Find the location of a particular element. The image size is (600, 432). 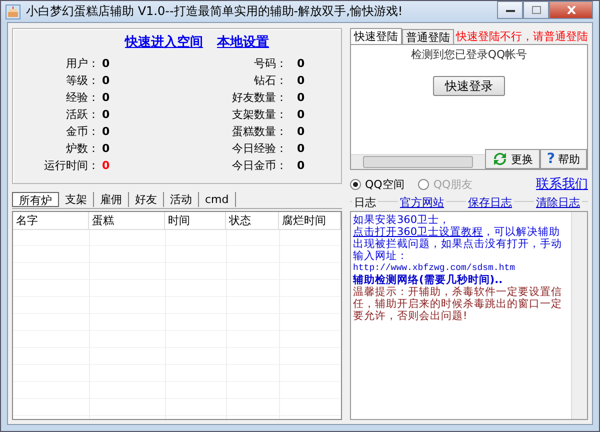

window-title: 小白梦幻蛋糕店辅助 V1.0--打造最简单实用的辅助-解放双手,愉快游戏! is located at coordinates (214, 11).